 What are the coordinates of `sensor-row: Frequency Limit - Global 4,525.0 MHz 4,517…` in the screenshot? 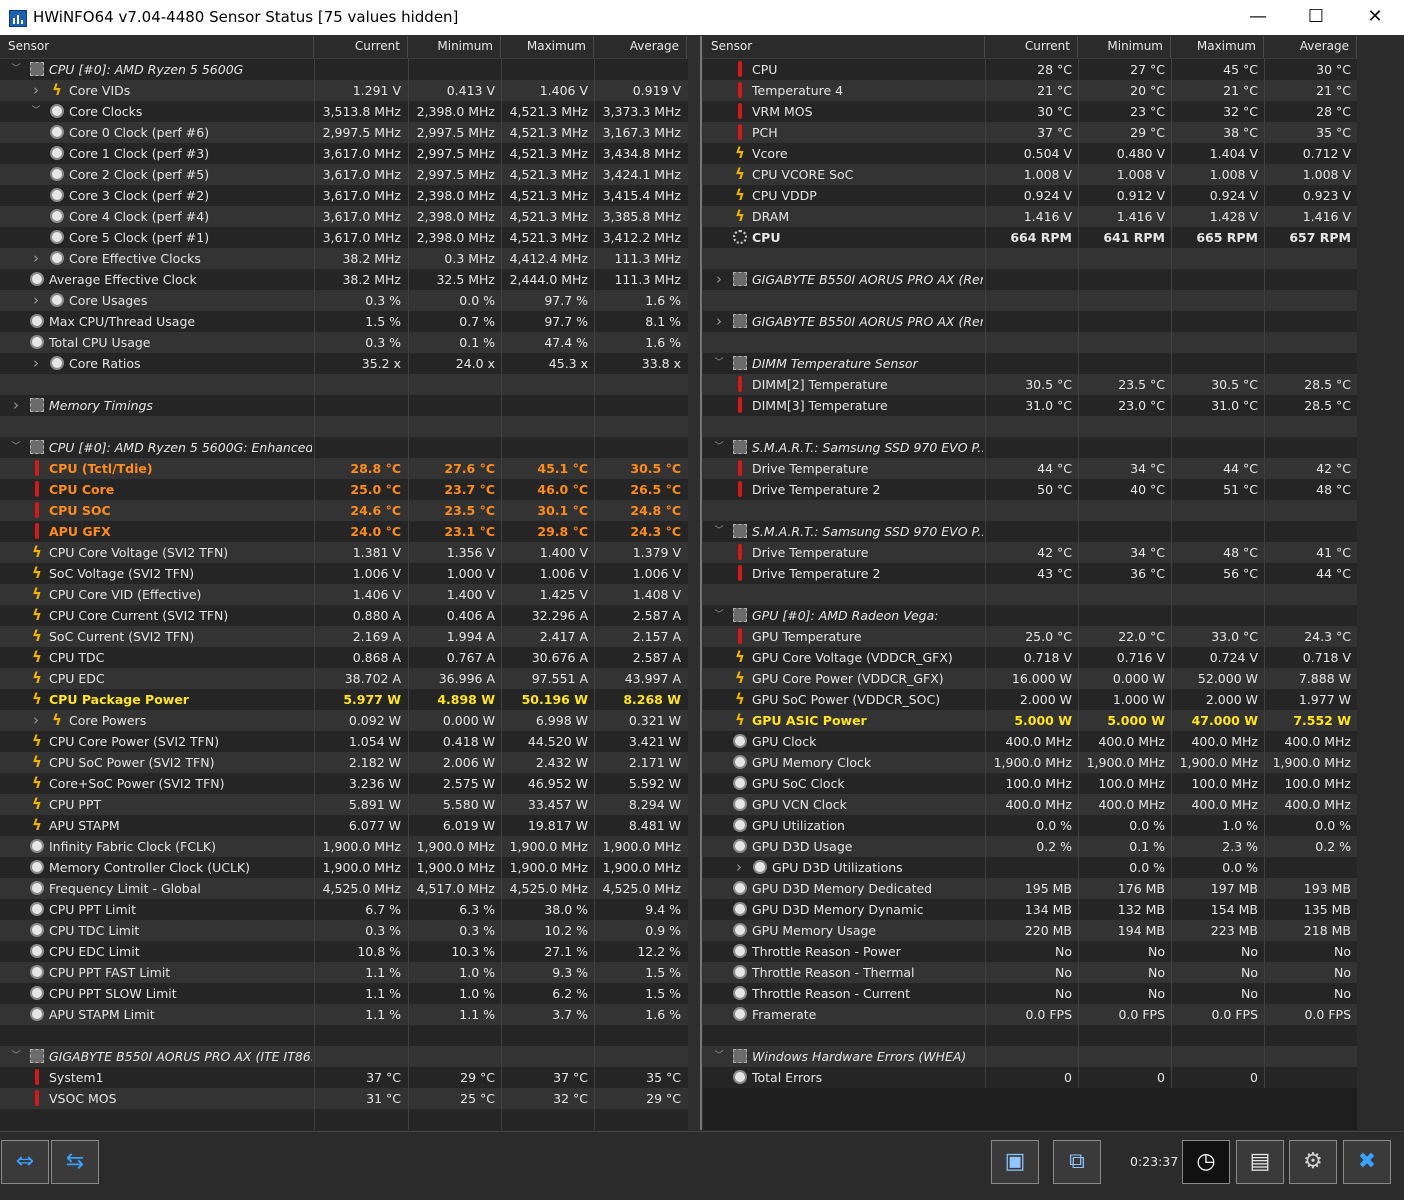 It's located at (344, 888).